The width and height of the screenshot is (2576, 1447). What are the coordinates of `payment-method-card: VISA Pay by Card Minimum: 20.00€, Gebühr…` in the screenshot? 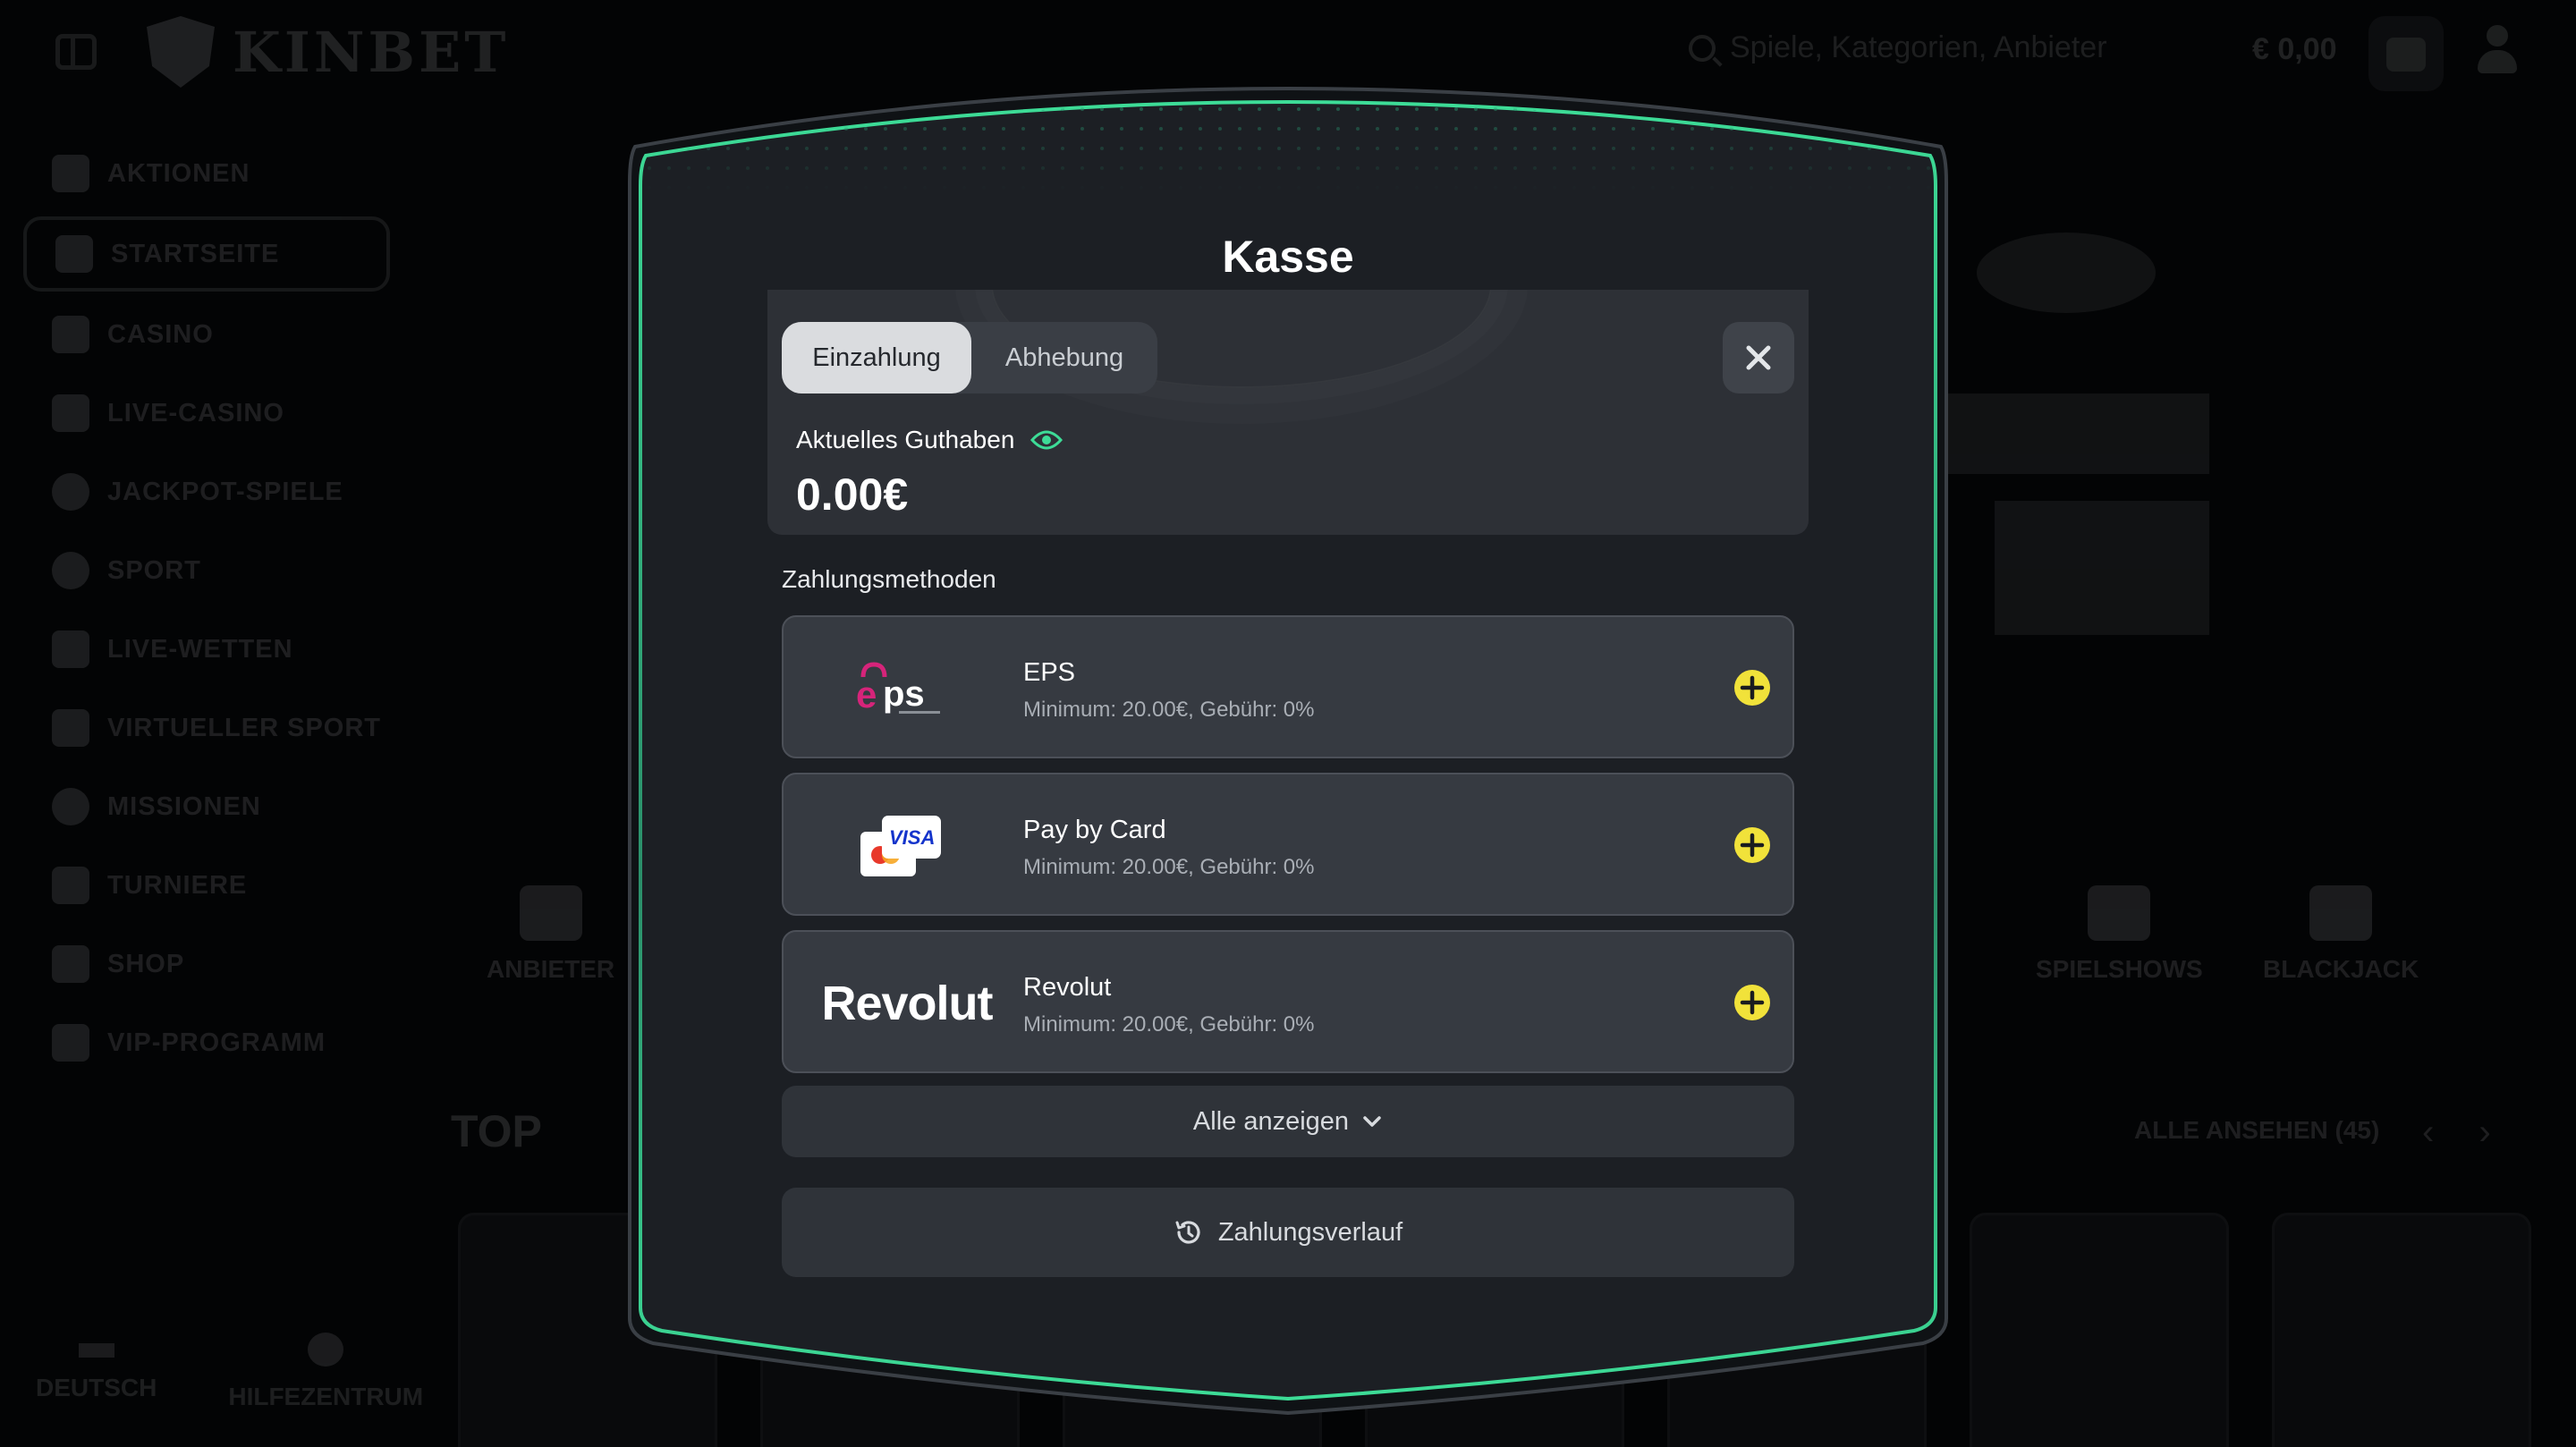 It's located at (1288, 844).